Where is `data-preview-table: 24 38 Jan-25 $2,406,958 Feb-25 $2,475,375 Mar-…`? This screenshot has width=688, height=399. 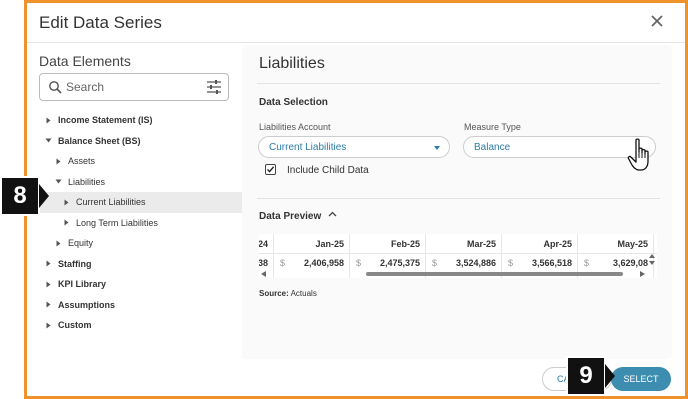
data-preview-table: 24 38 Jan-25 $2,406,958 Feb-25 $2,475,375 Mar-… is located at coordinates (458, 256).